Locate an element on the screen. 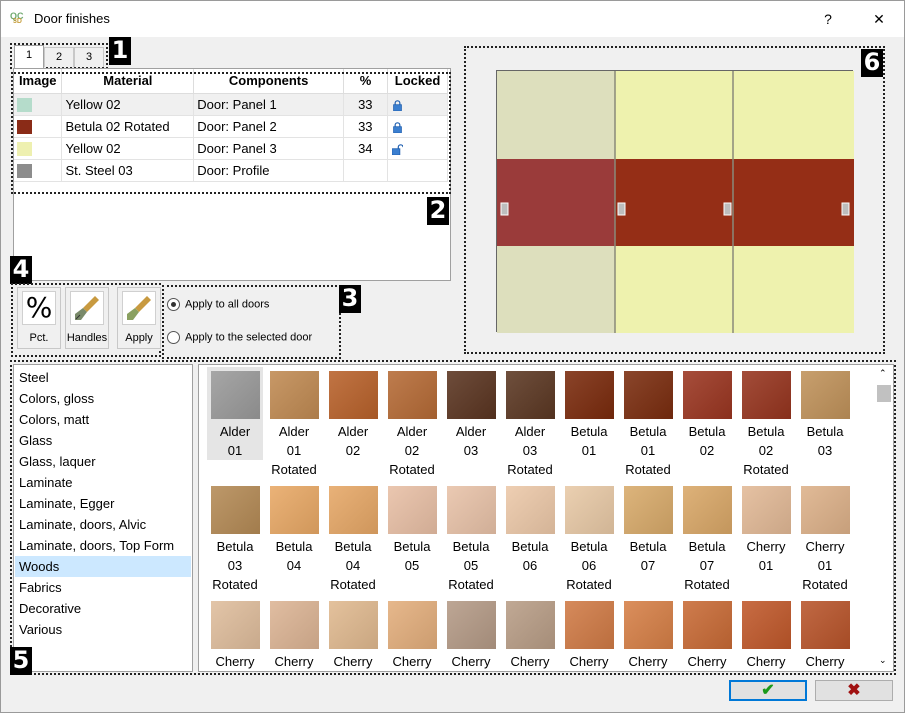 The image size is (905, 713). ok-button: ✔ is located at coordinates (768, 690).